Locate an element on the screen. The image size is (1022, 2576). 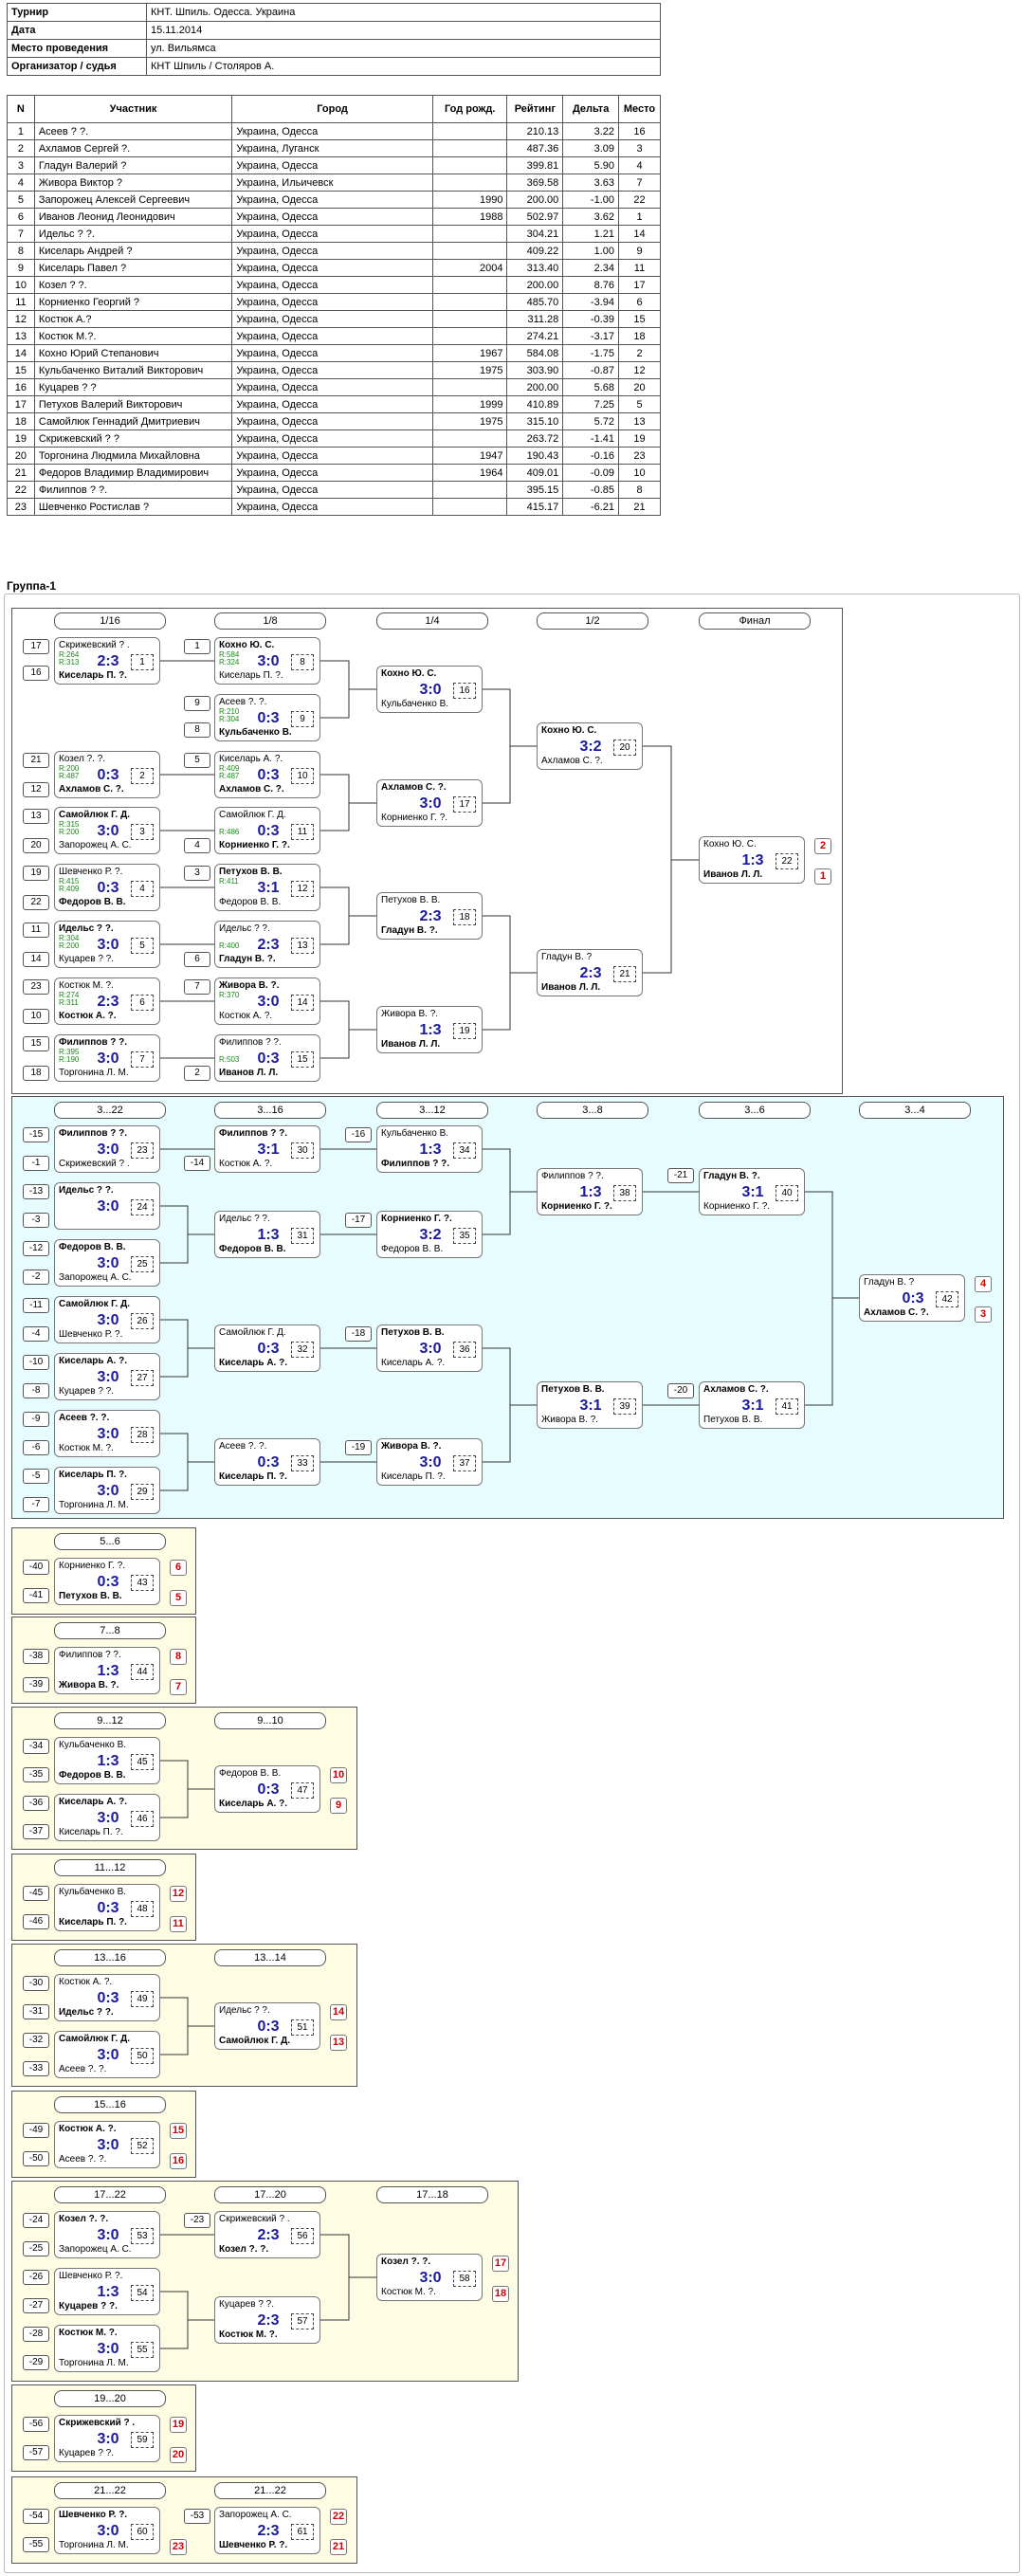
round-header: 21...22 is located at coordinates (110, 2490).